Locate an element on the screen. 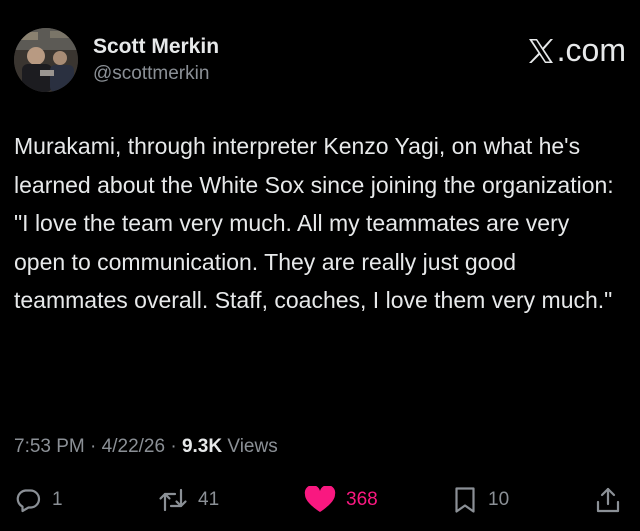  tweet-meta: 7:53 PM · 4/22/26 · 9.3K Views is located at coordinates (146, 447).